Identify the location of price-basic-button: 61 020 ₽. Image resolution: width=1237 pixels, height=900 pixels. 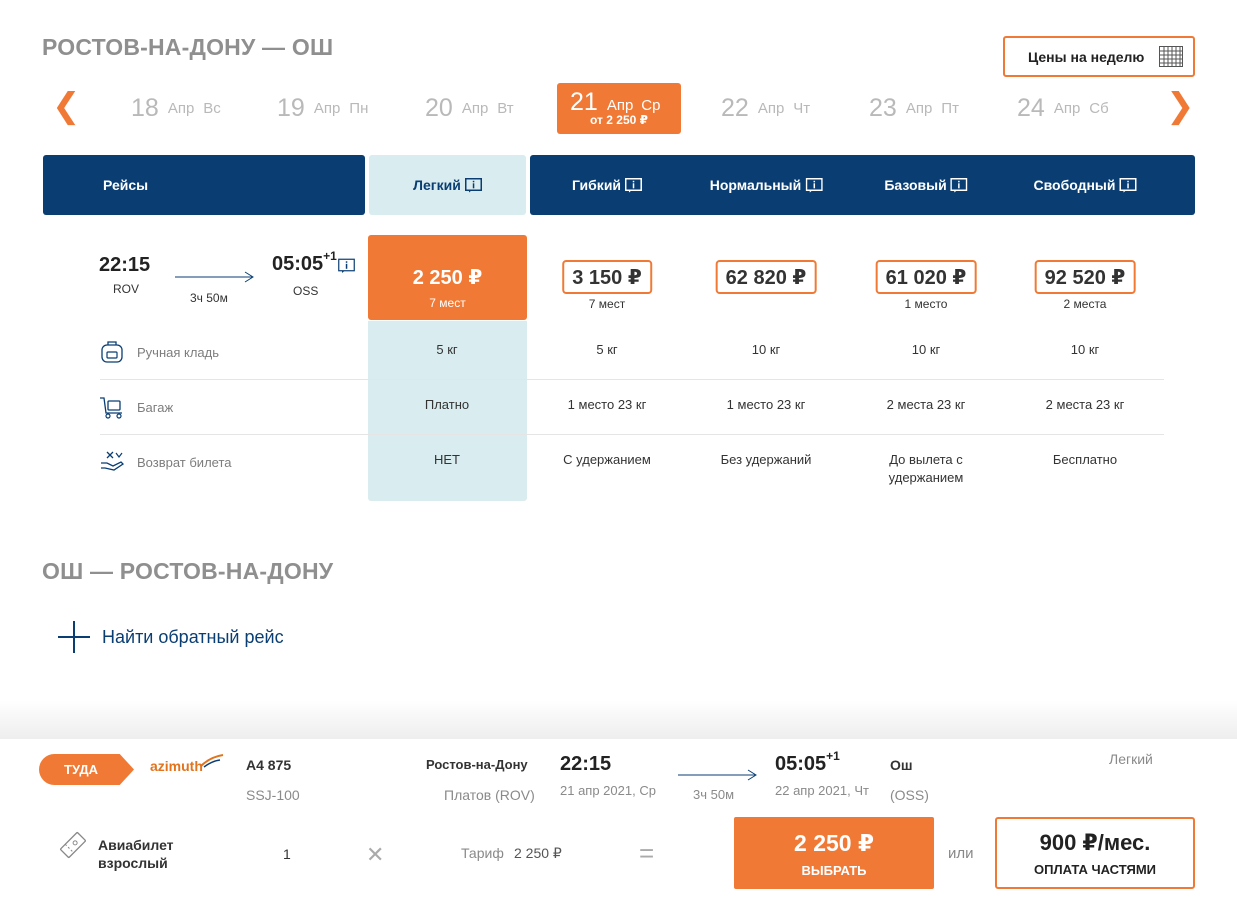
(926, 277).